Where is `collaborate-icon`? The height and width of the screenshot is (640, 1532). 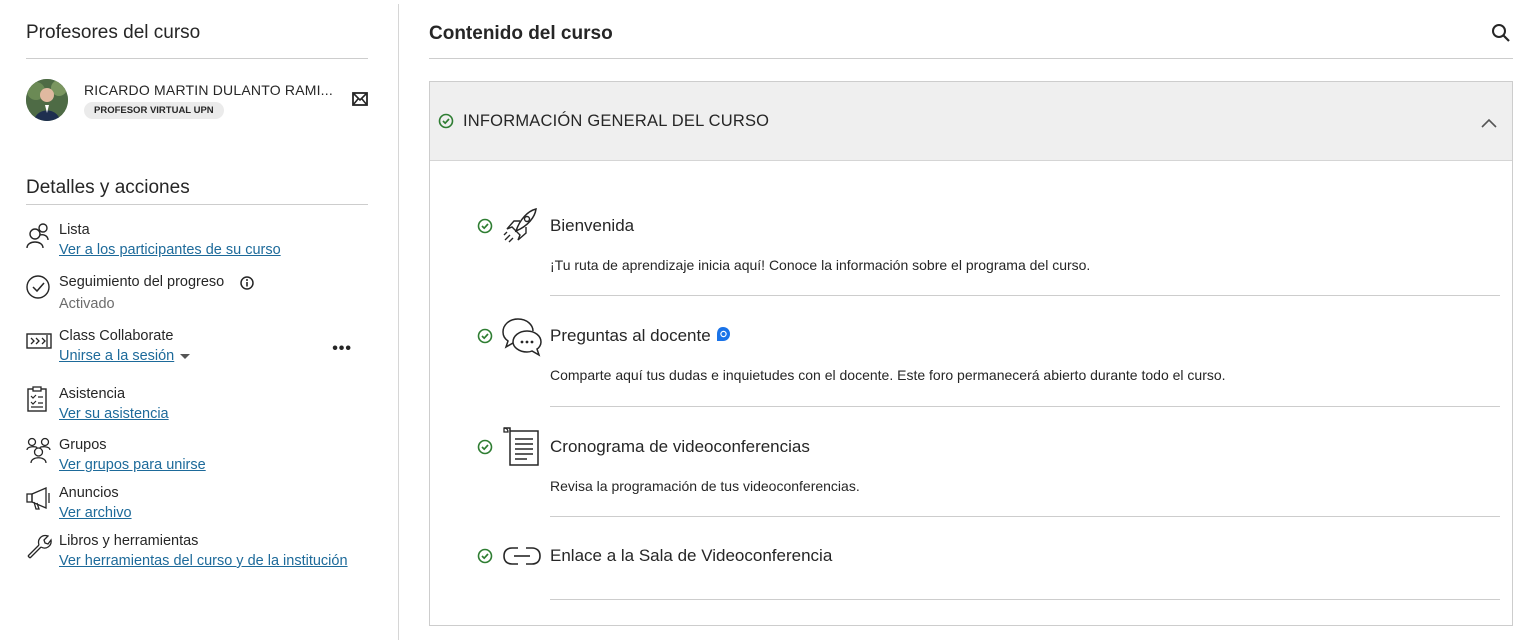 collaborate-icon is located at coordinates (39, 341).